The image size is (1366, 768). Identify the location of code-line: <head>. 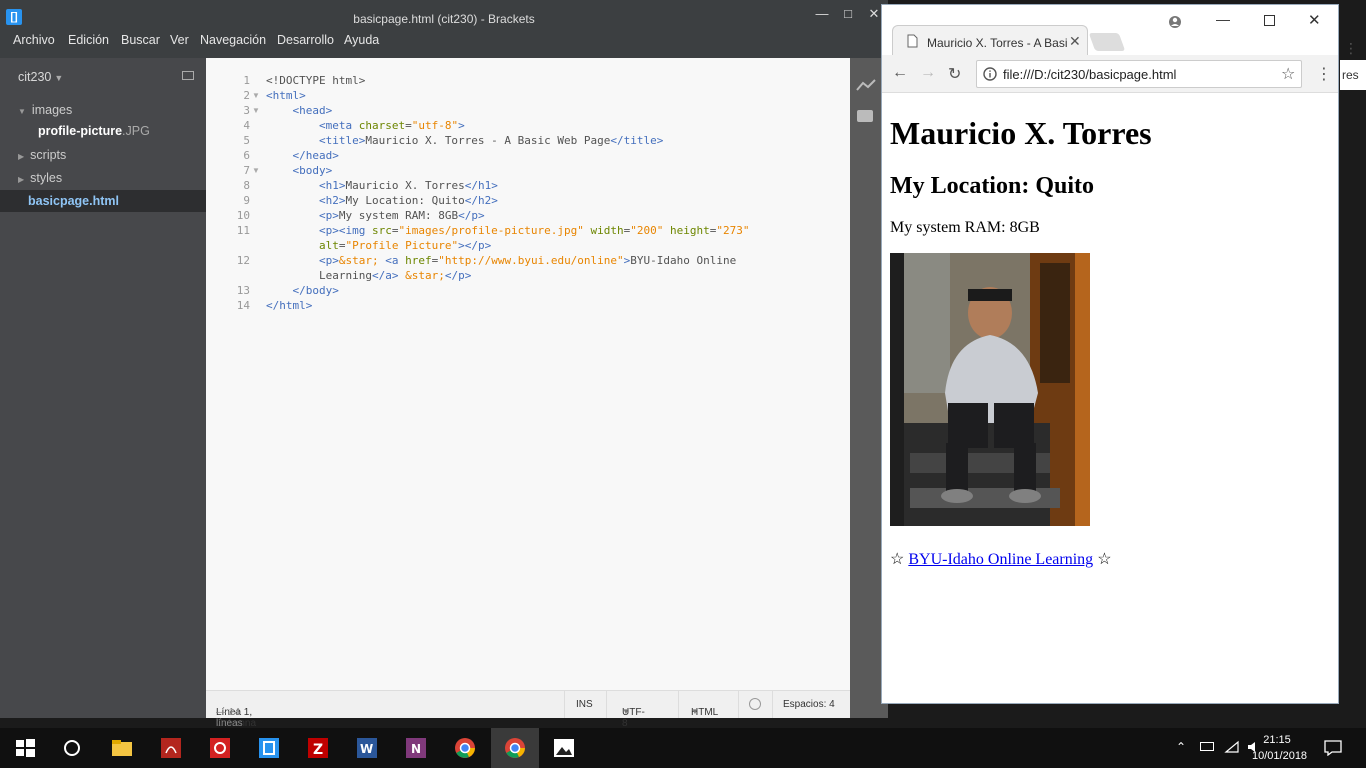
(312, 110).